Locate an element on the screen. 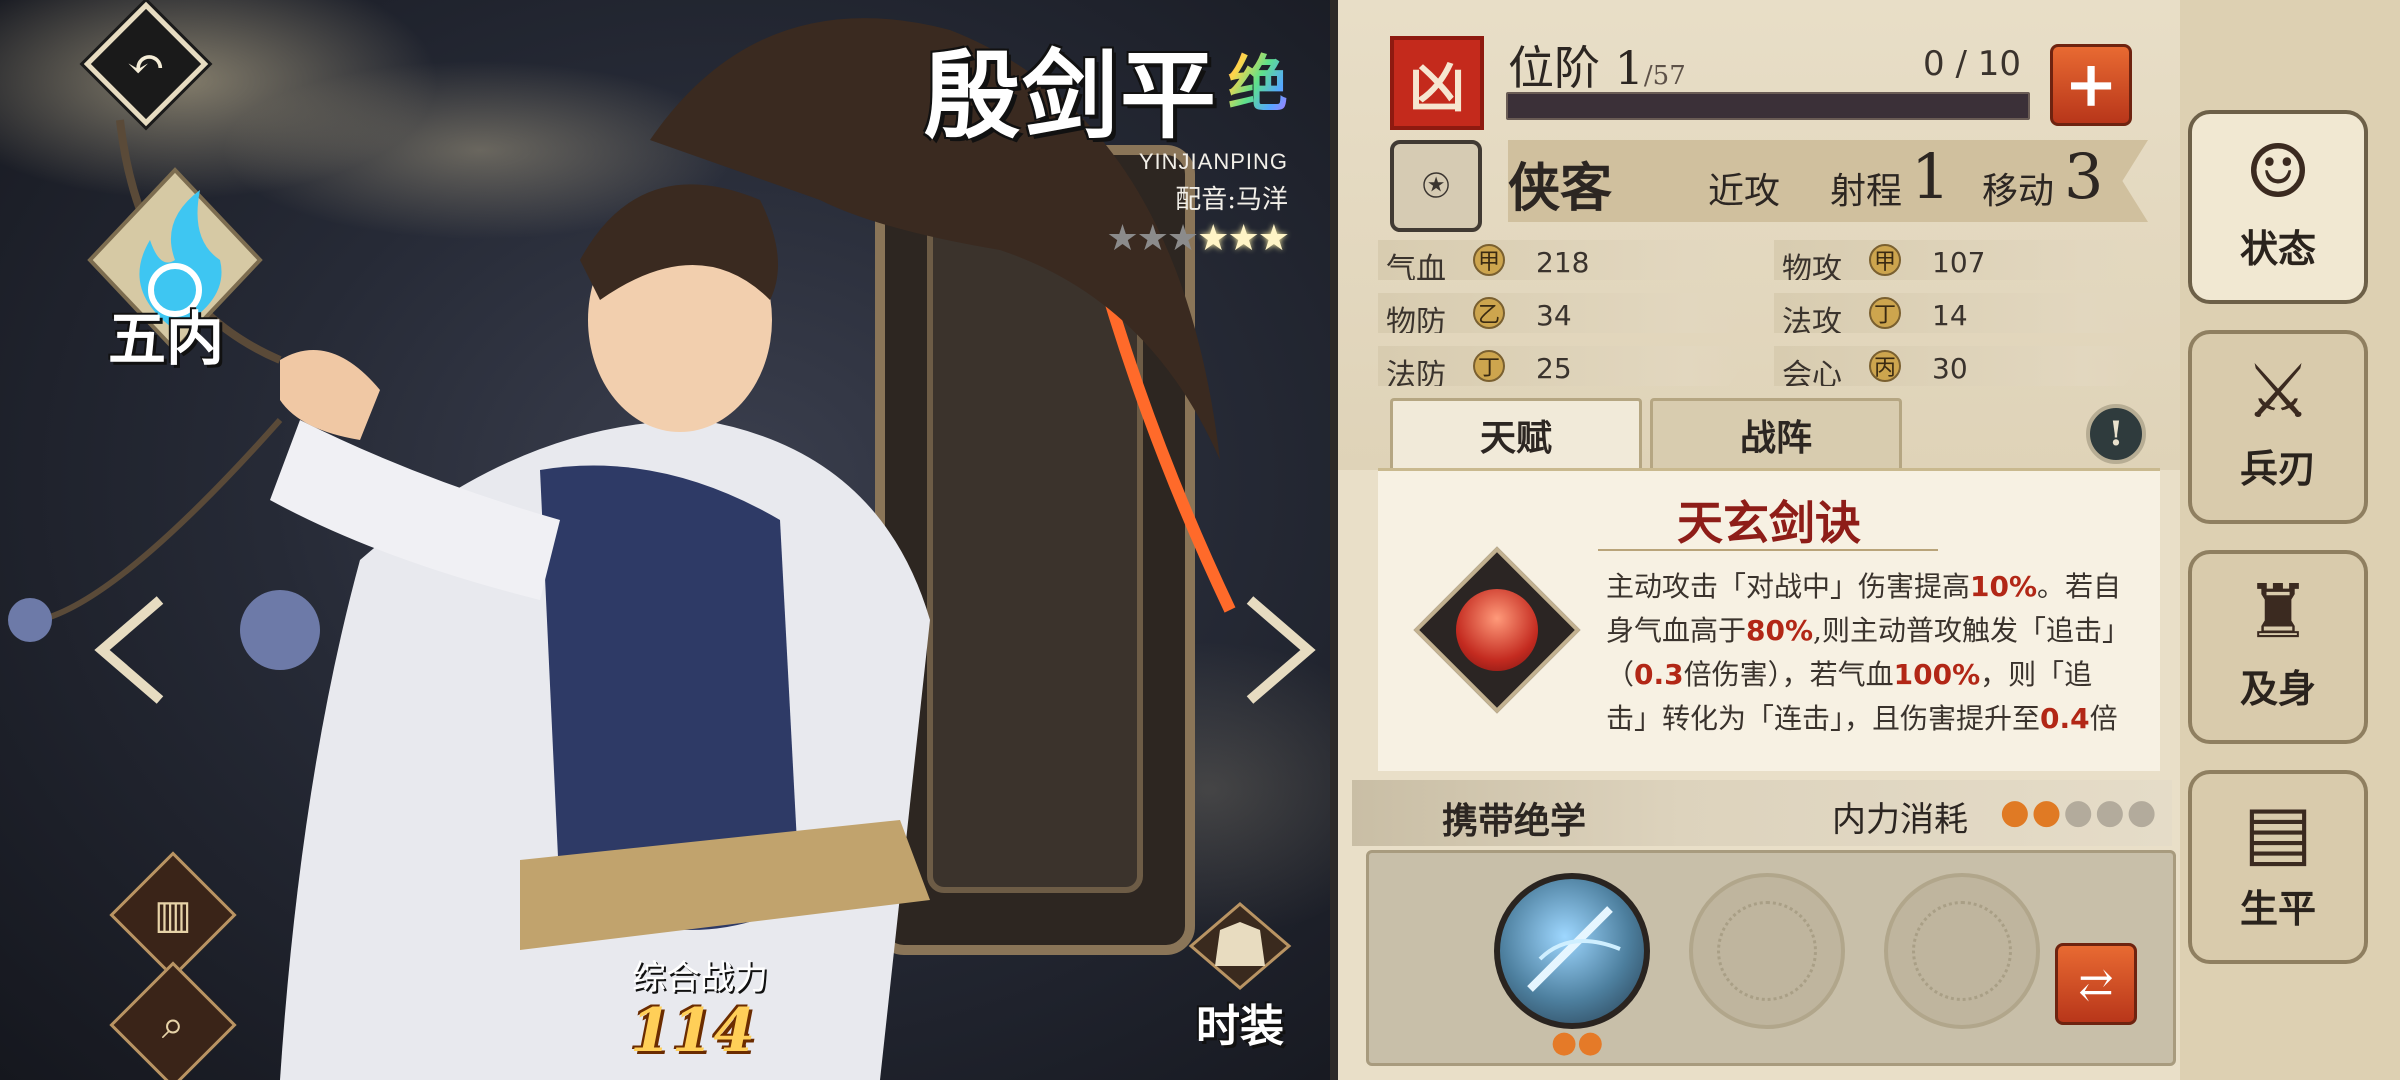 The width and height of the screenshot is (2400, 1080). back-icon: ↶ is located at coordinates (146, 64).